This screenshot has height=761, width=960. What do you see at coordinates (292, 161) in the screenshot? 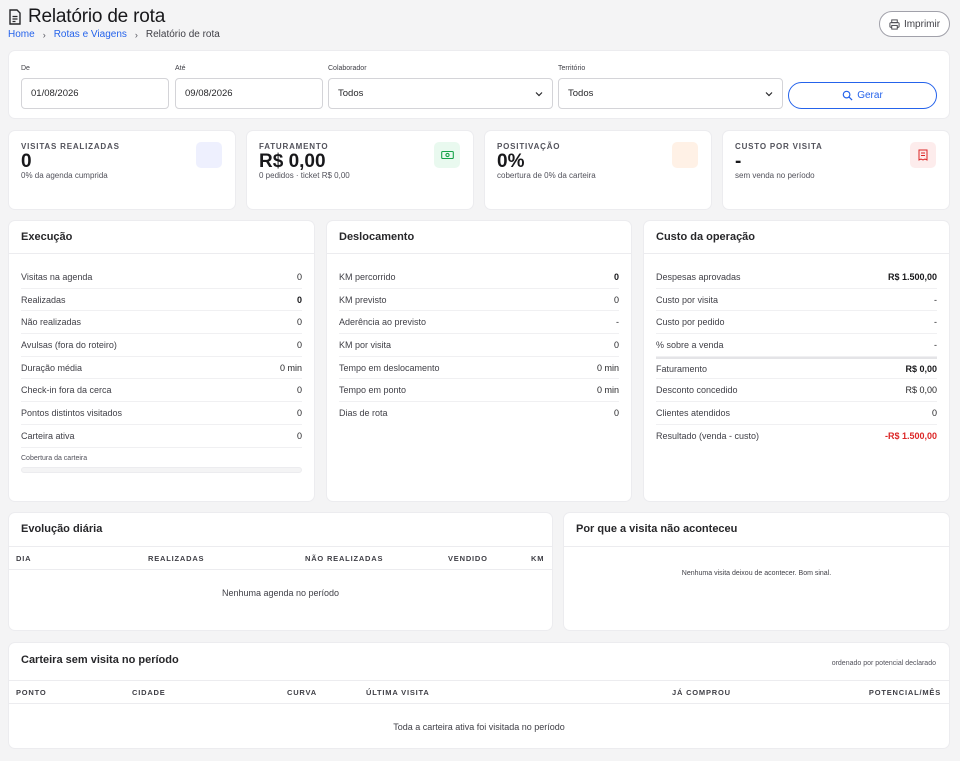
I see `kpi-value: R$ 0,00` at bounding box center [292, 161].